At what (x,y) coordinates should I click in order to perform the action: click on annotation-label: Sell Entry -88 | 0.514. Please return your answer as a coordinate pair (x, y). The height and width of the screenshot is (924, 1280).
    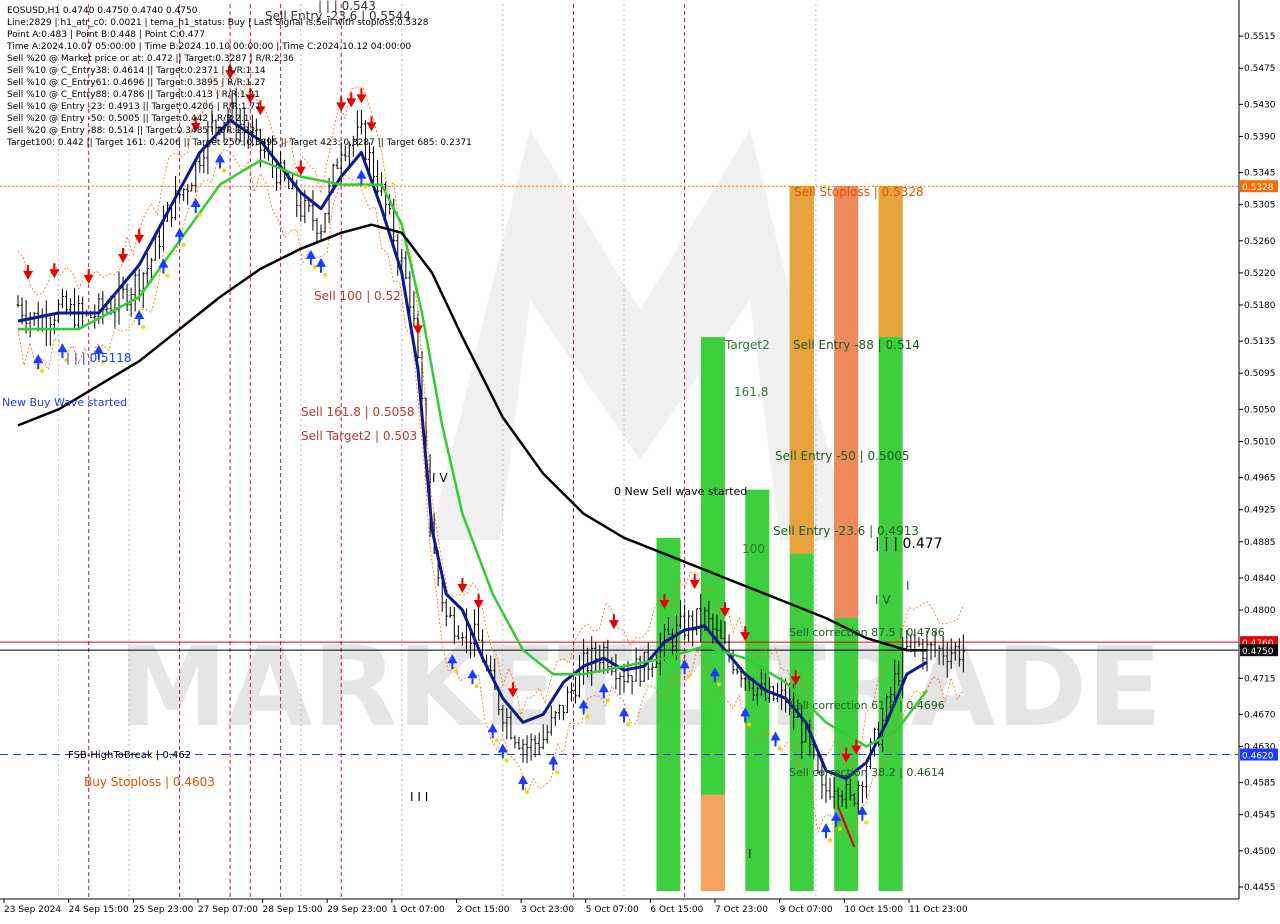
    Looking at the image, I should click on (856, 345).